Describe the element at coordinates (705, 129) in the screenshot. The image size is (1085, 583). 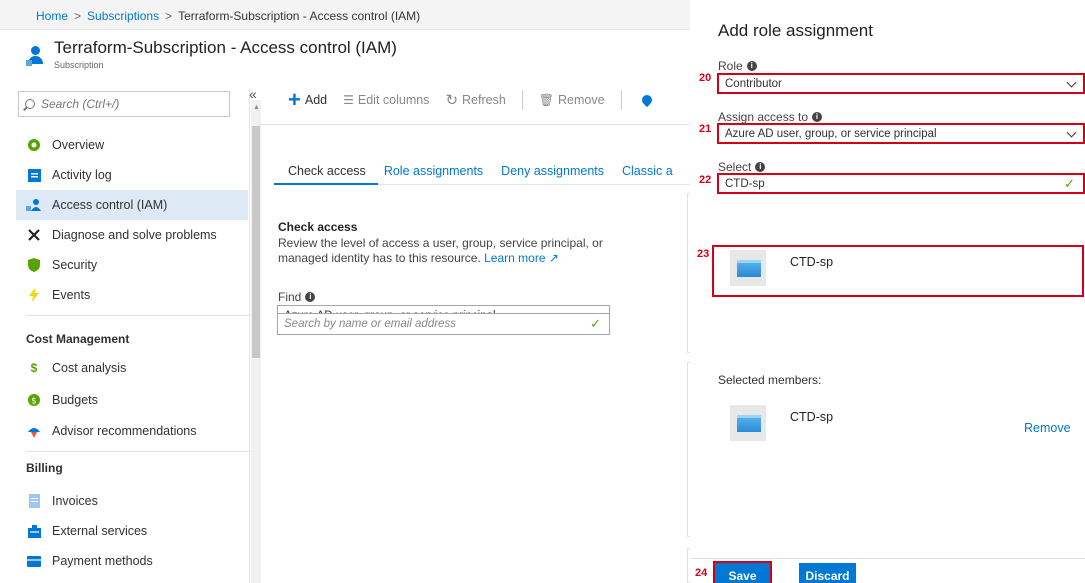
I see `step-number: 21` at that location.